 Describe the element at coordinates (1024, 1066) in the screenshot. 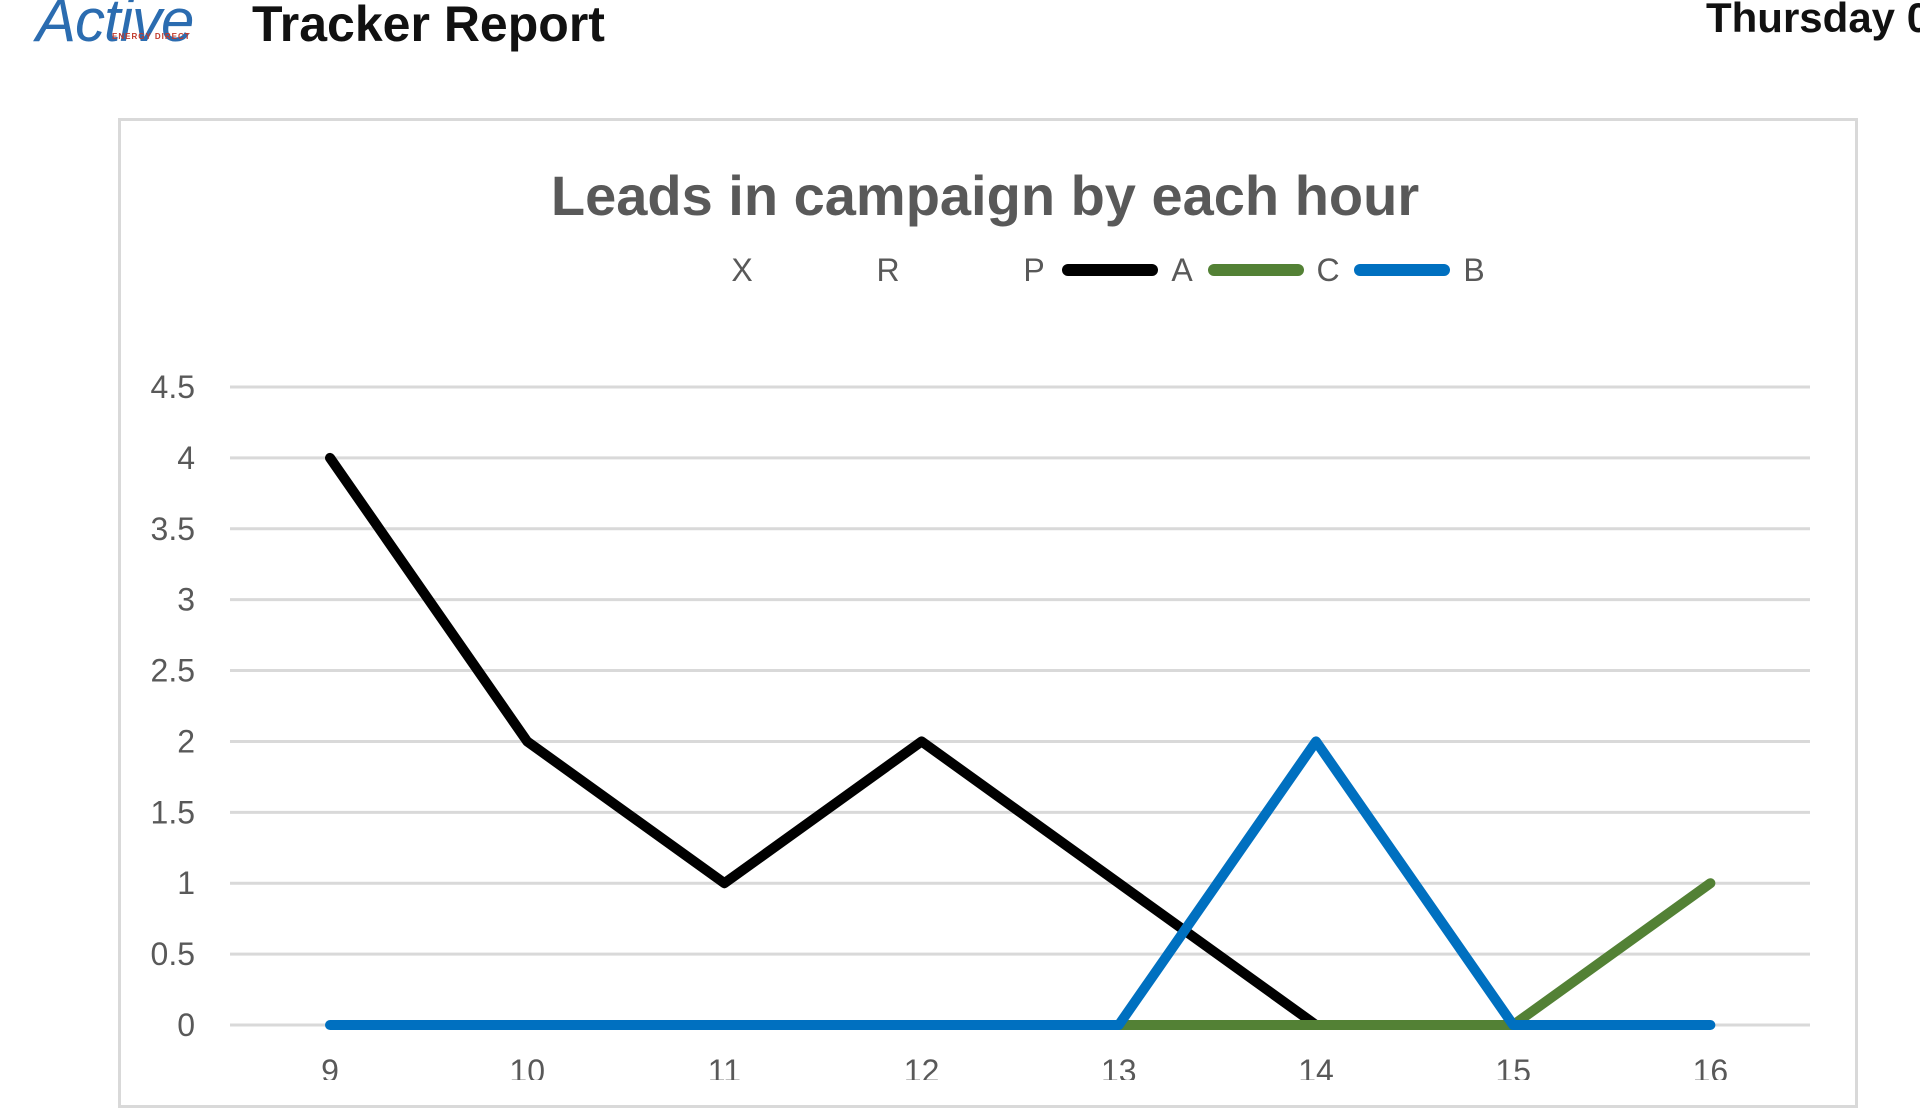

I see `x-axis-ticks: 9 10 11 12 13 14 15 16` at that location.